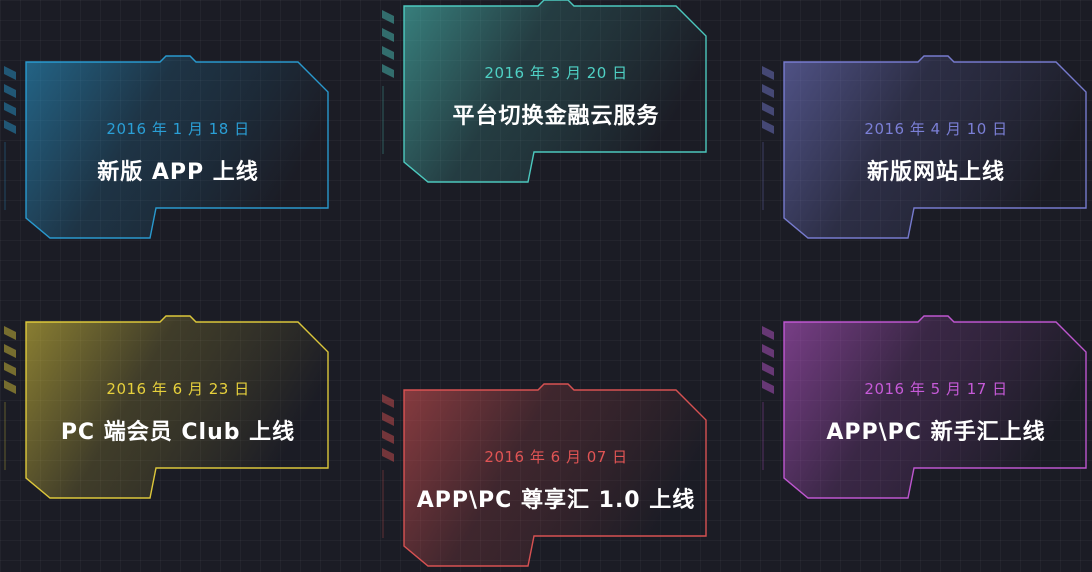  I want to click on milestone-date: 2016 年 6 月 07 日, so click(556, 457).